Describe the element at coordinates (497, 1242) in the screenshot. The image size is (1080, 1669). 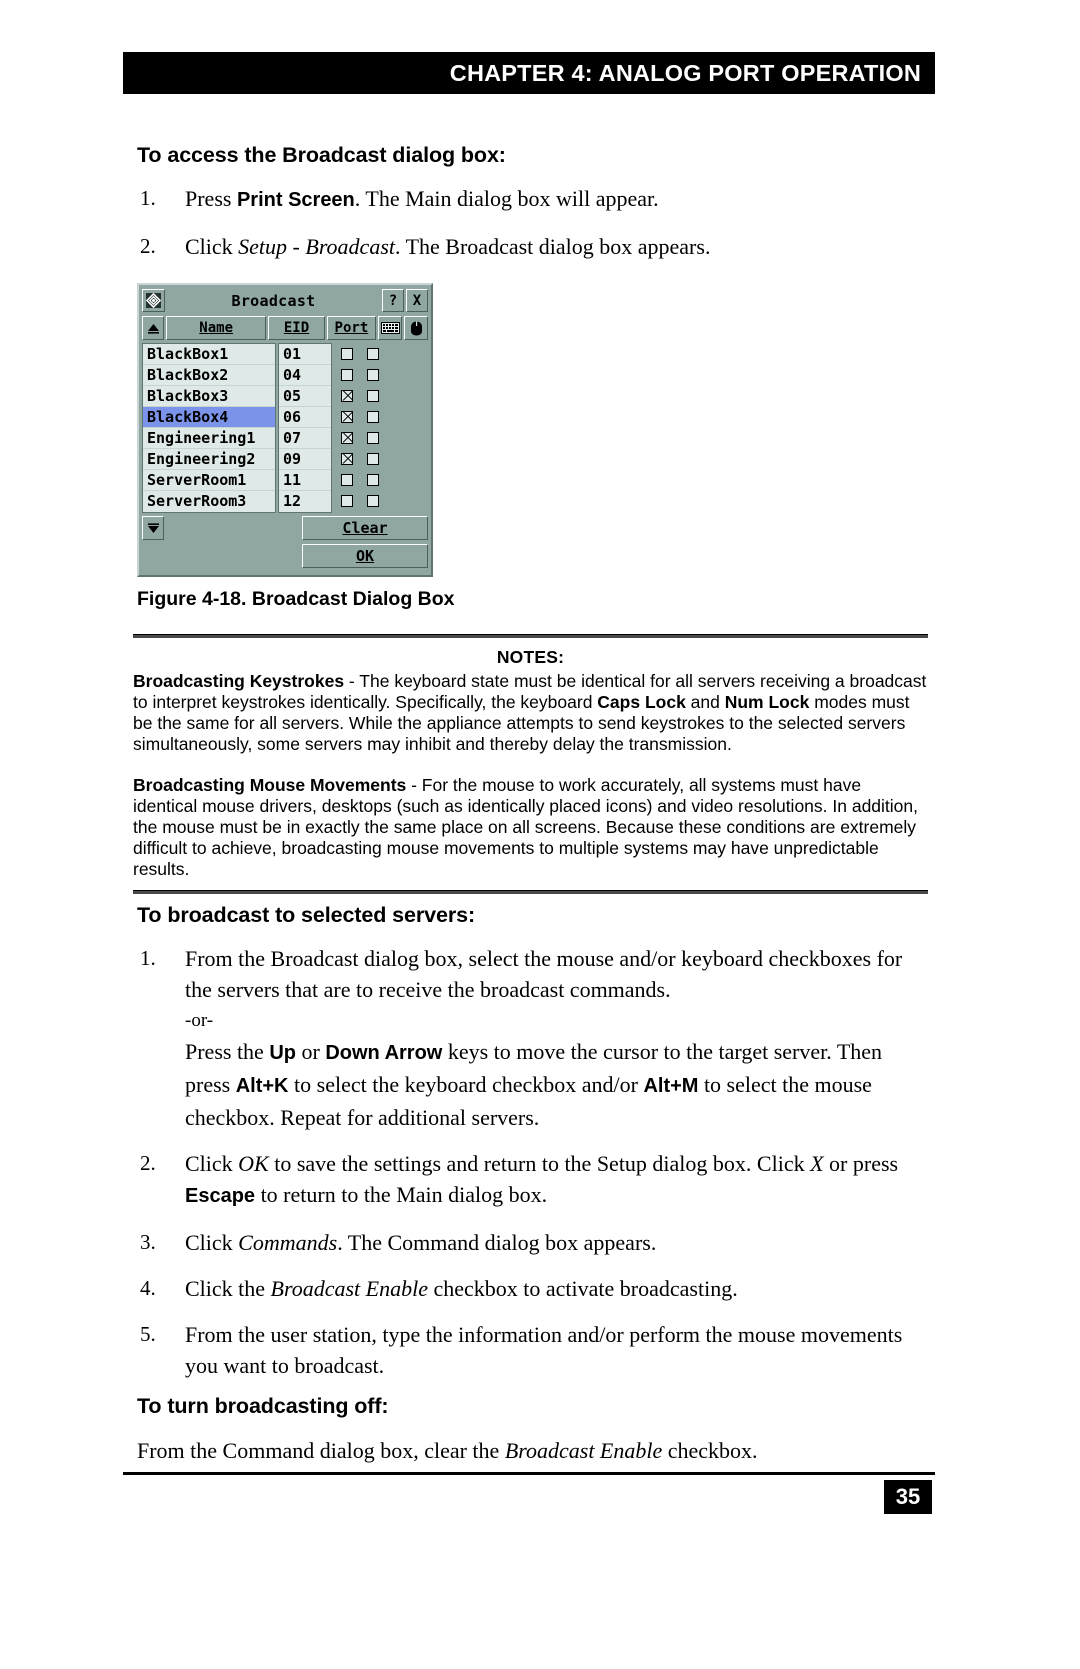
I see `sec2-s2-l0-run-2: . The Command dialog box appears.` at that location.